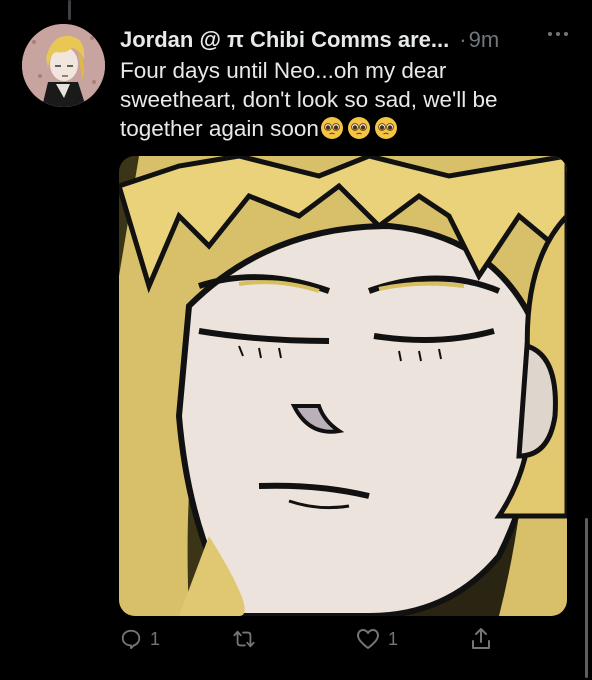 This screenshot has height=680, width=592. Describe the element at coordinates (244, 639) in the screenshot. I see `retweet-icon` at that location.